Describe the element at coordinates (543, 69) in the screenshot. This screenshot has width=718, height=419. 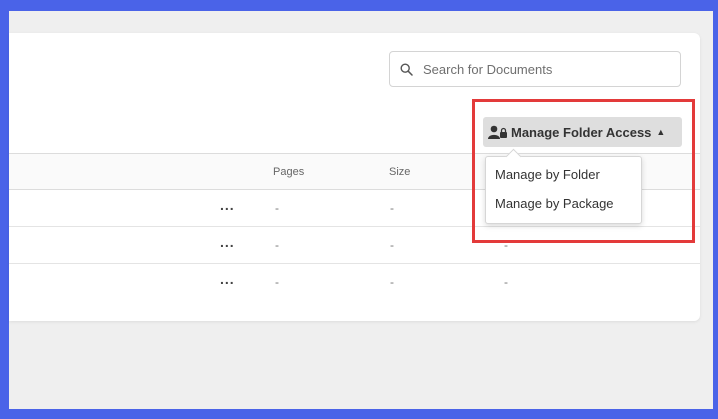
I see `search-input` at that location.